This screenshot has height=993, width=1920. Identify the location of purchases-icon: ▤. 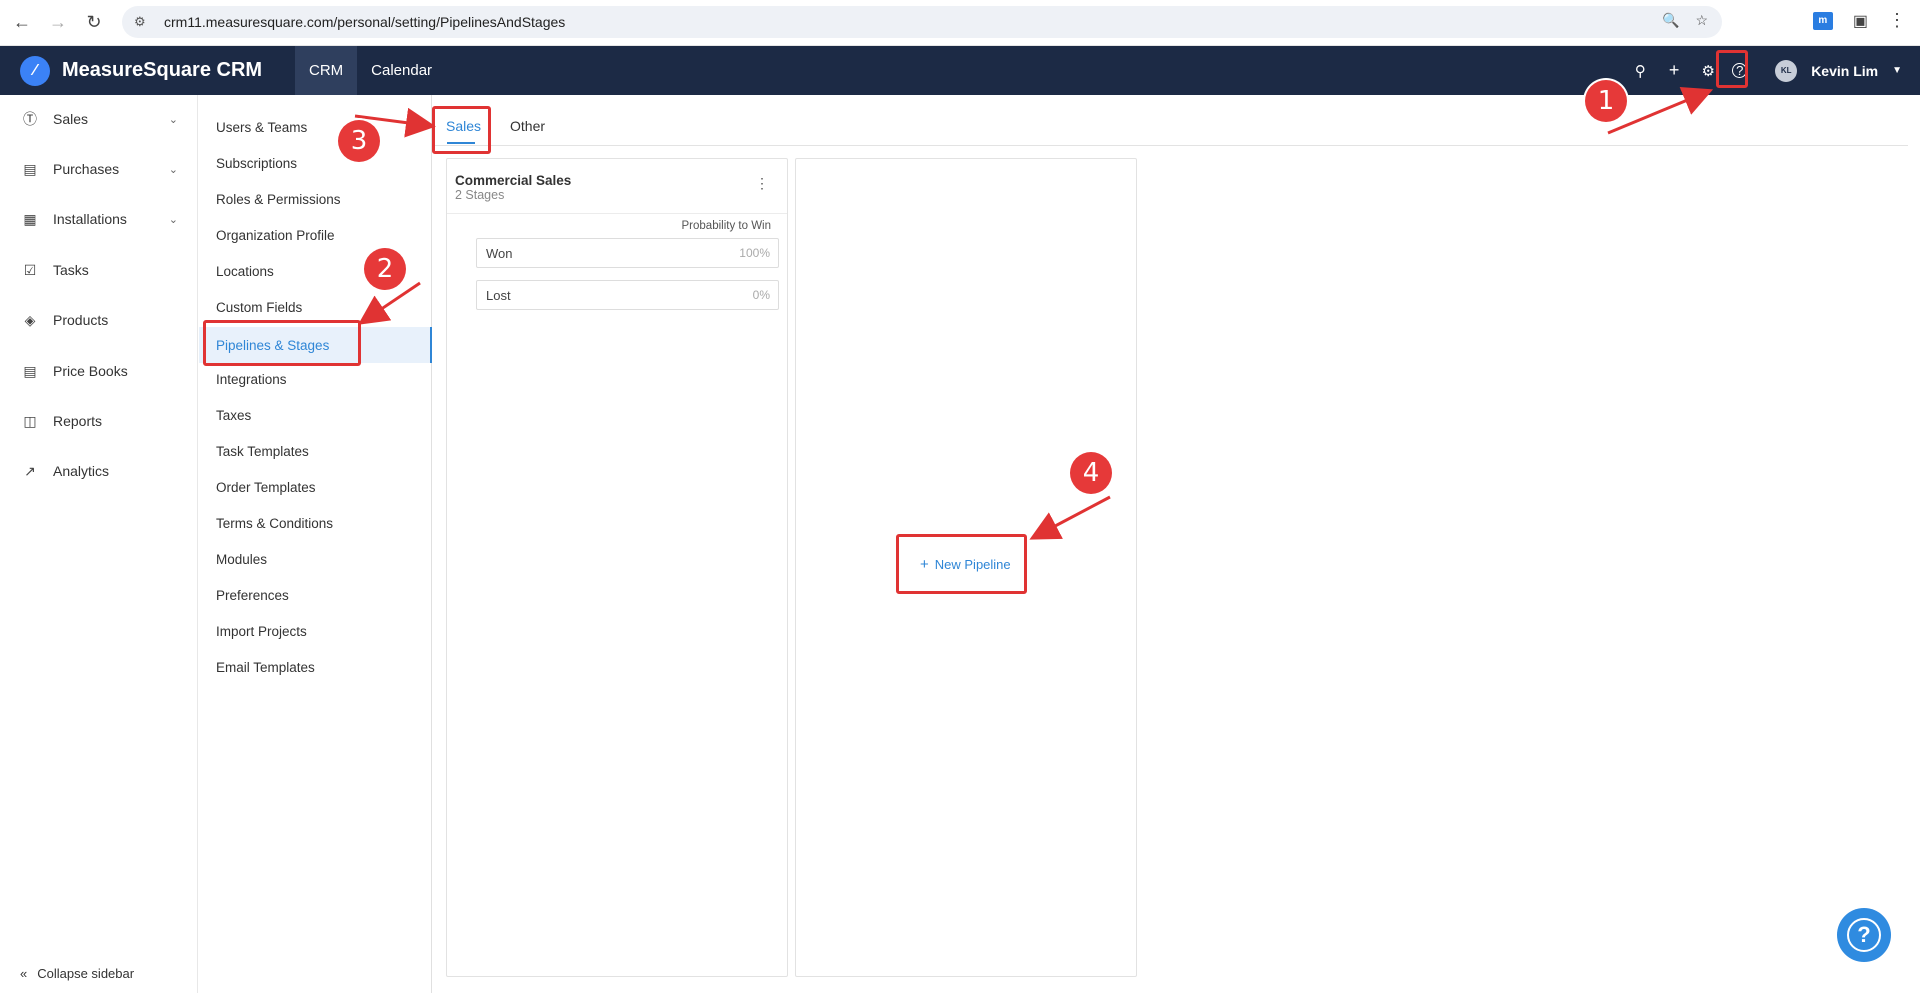
(30, 168).